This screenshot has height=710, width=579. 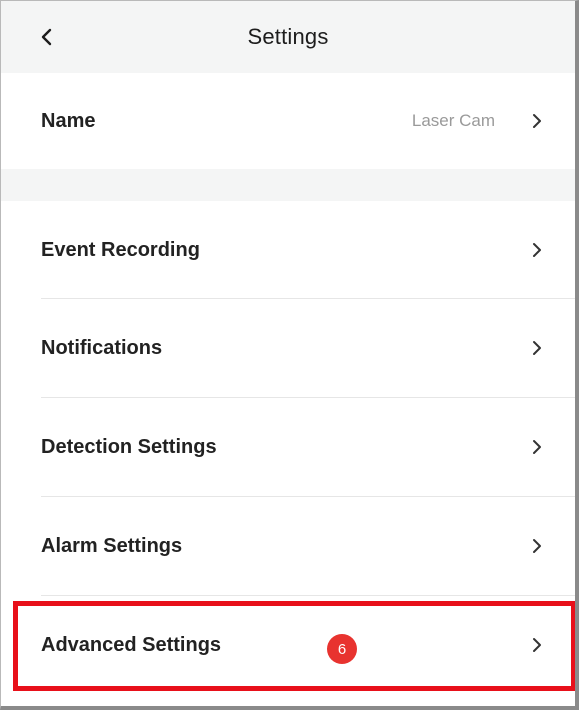 I want to click on alarm-settings-label: Alarm Settings, so click(x=112, y=545).